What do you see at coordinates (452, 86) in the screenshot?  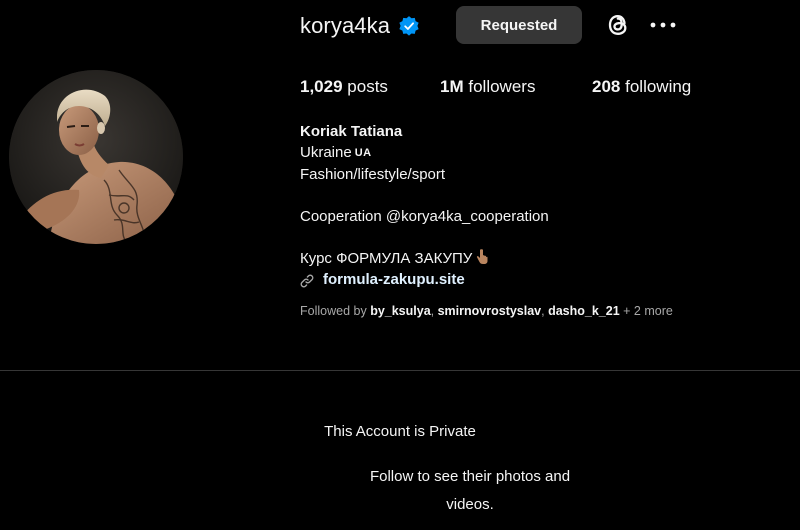 I see `followers-number: 1M` at bounding box center [452, 86].